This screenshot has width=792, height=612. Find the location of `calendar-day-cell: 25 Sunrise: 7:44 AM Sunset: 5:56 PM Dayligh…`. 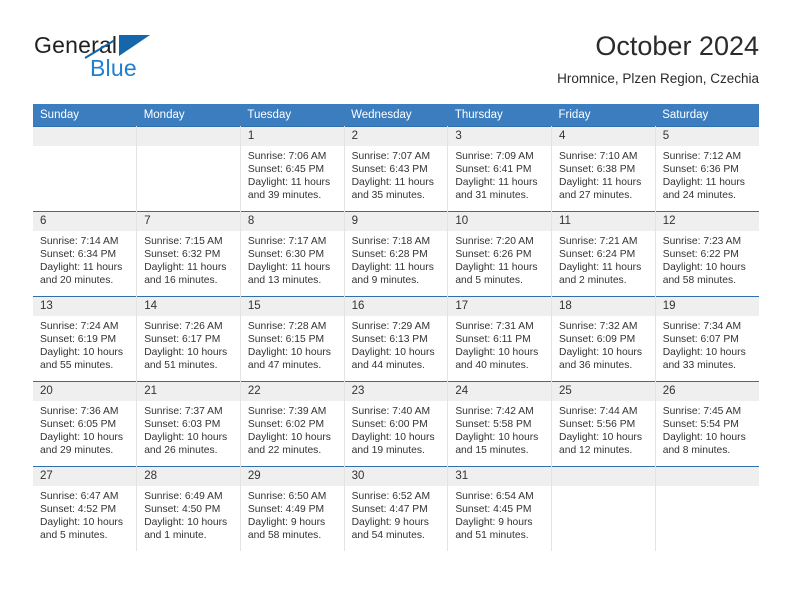

calendar-day-cell: 25 Sunrise: 7:44 AM Sunset: 5:56 PM Dayligh… is located at coordinates (603, 424).